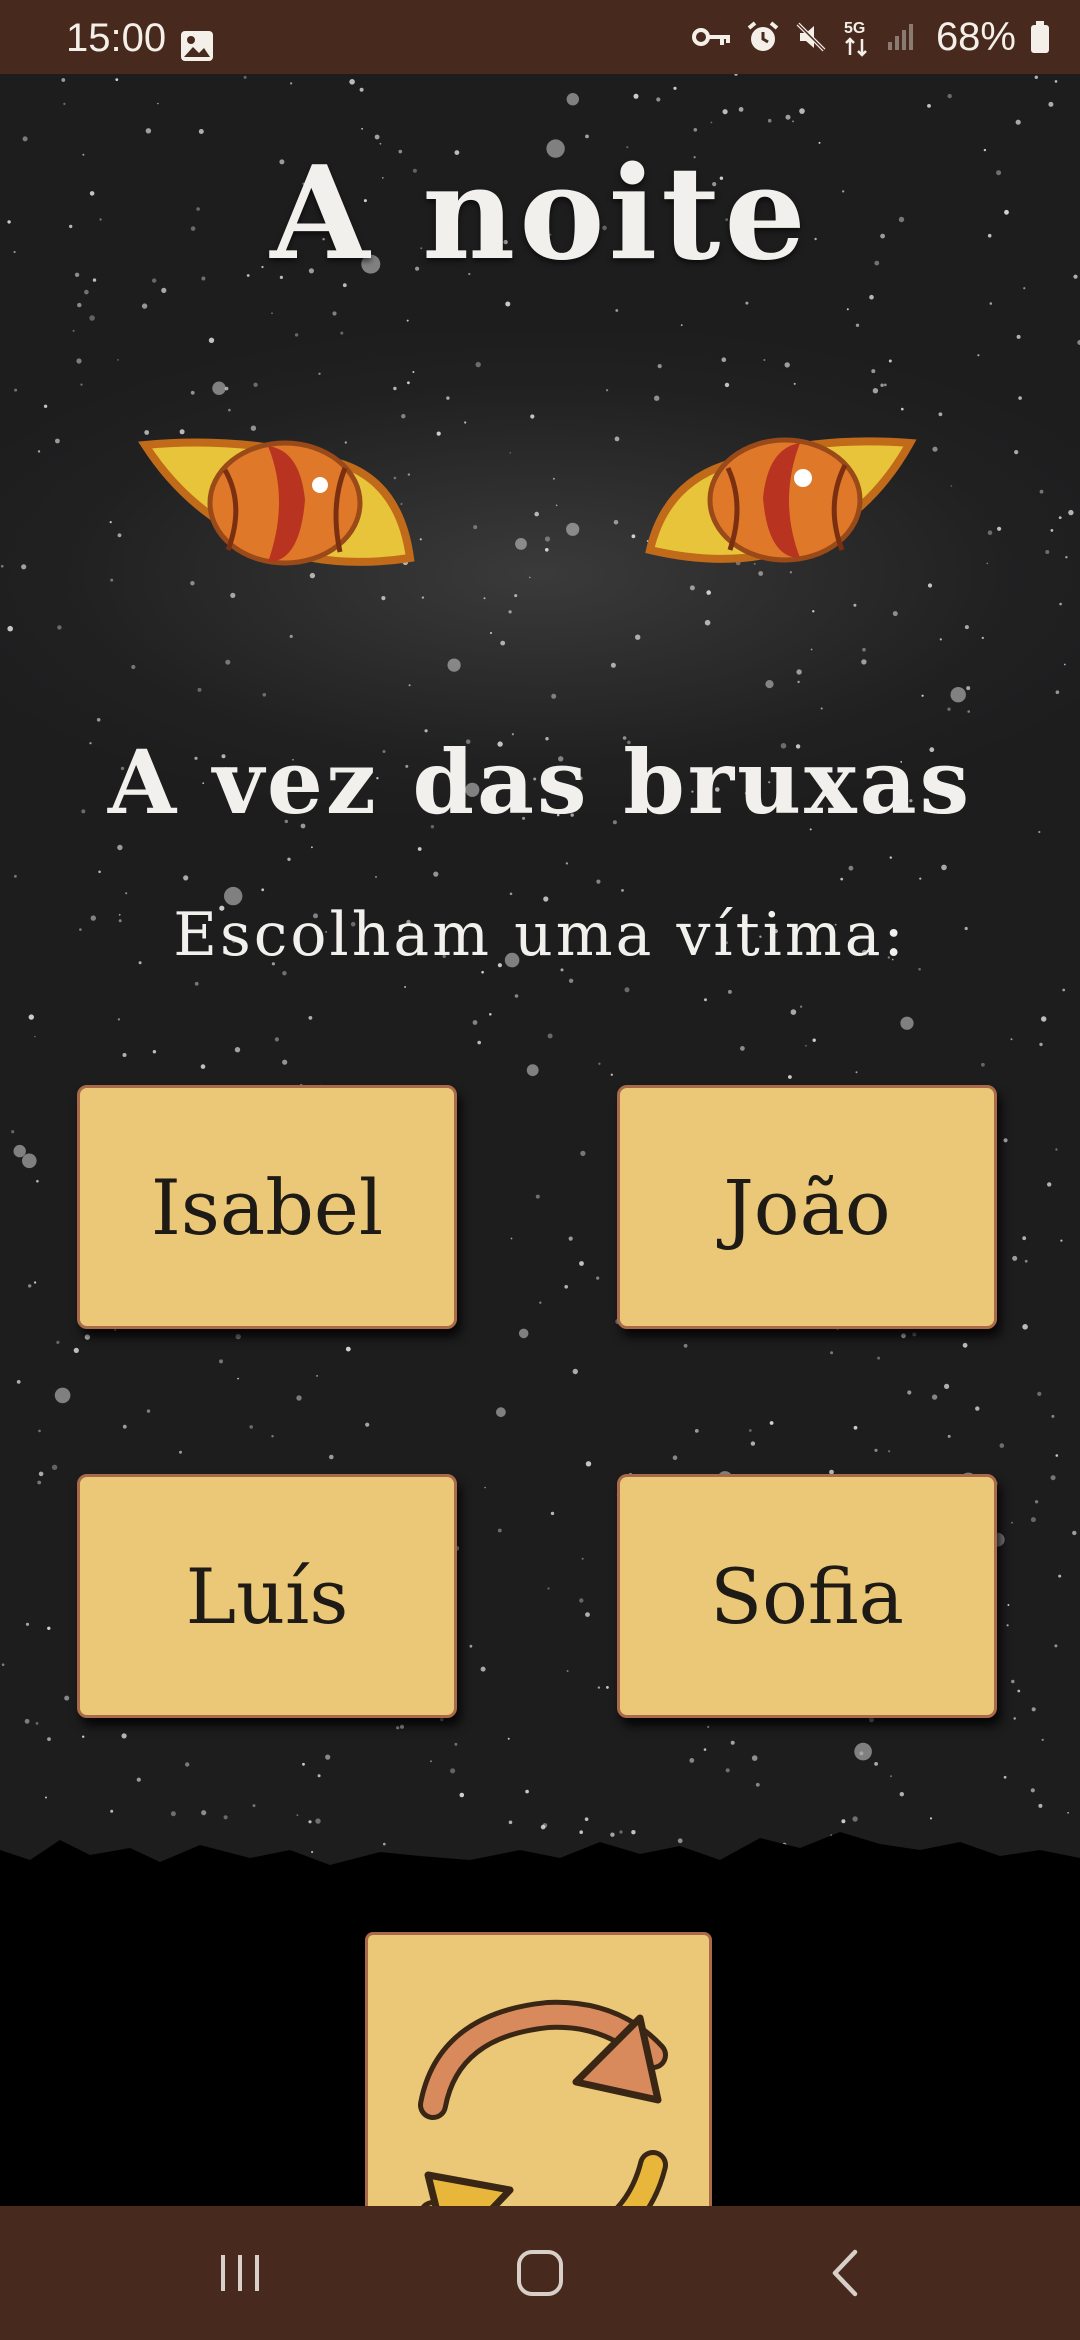 This screenshot has height=2340, width=1080. I want to click on player-name: Luís, so click(267, 1596).